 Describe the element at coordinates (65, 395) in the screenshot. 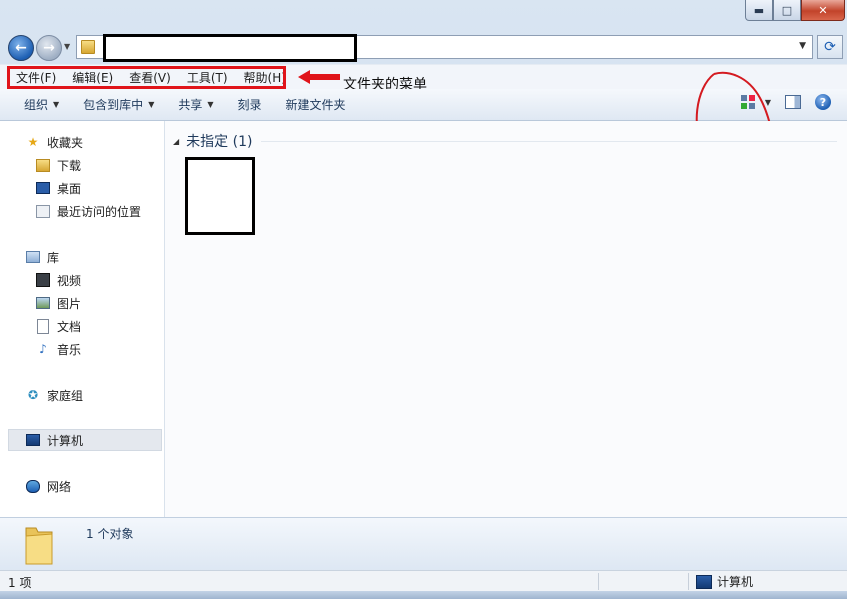

I see `nav-homegroup-label: 家庭组` at that location.